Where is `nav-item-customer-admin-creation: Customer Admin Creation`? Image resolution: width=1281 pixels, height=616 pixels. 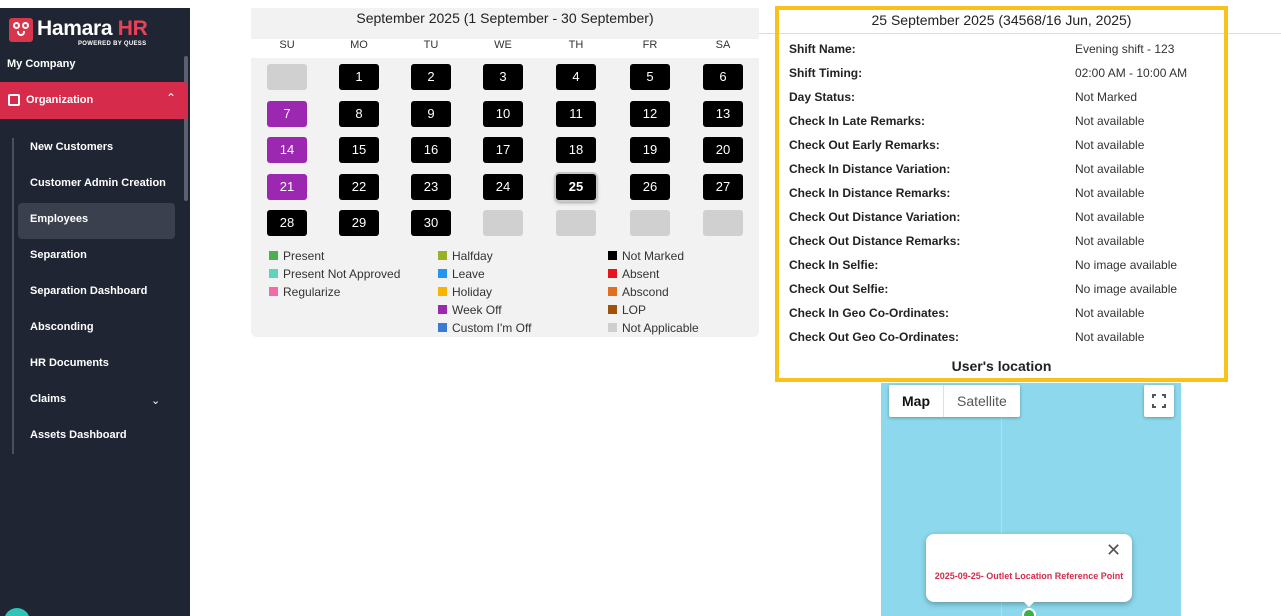
nav-item-customer-admin-creation: Customer Admin Creation is located at coordinates (98, 183).